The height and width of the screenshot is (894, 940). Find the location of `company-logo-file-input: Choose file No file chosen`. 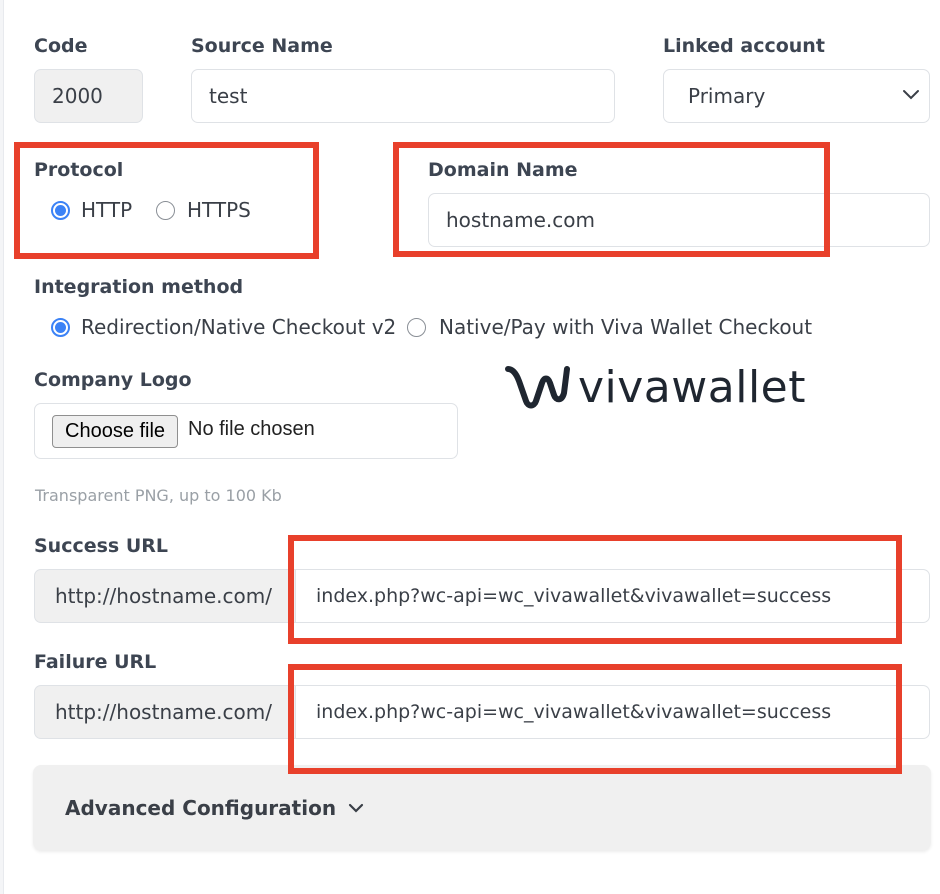

company-logo-file-input: Choose file No file chosen is located at coordinates (246, 431).